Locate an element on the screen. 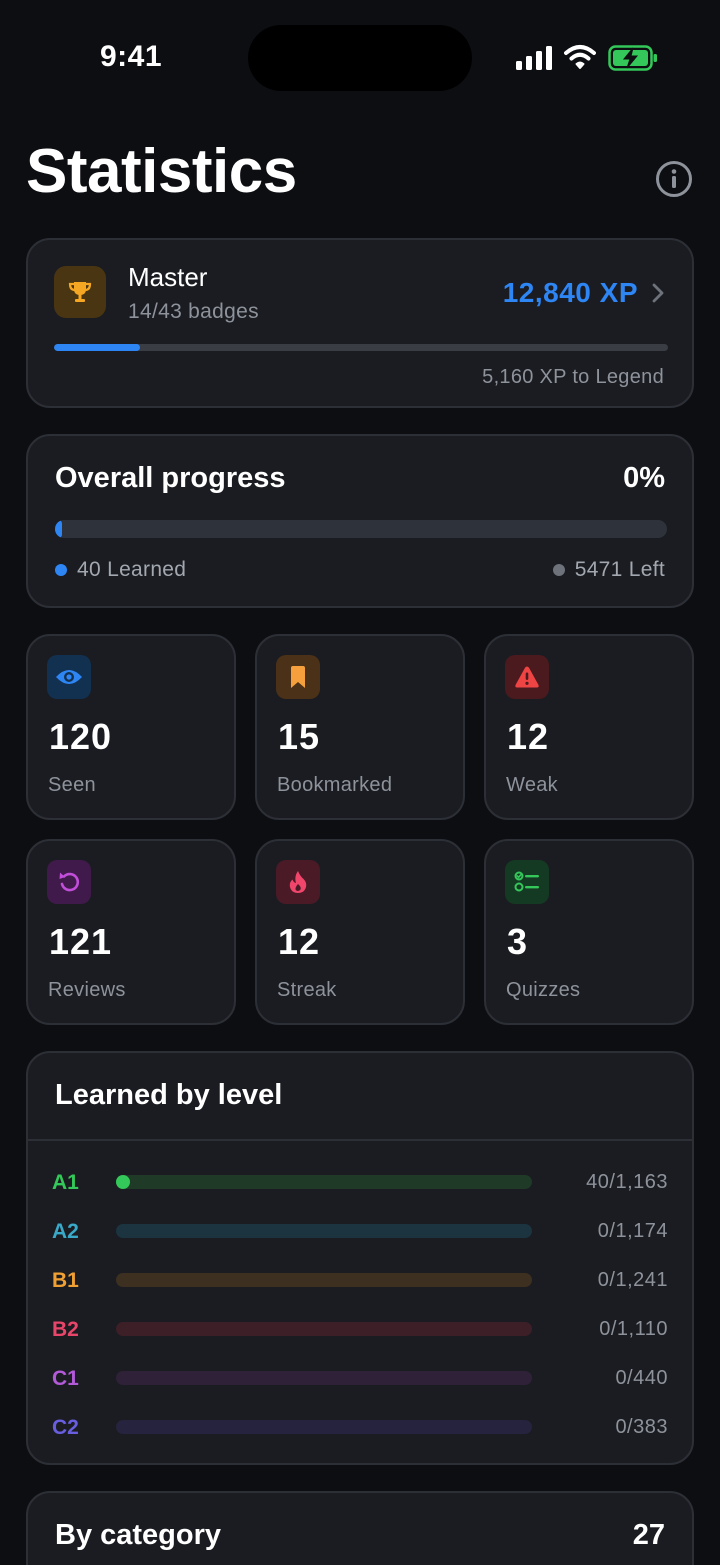  rank-next-text: 5,160 XP to Legend is located at coordinates (573, 377).